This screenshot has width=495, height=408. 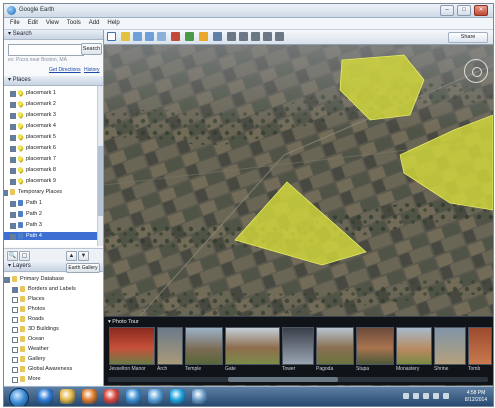 I want to click on menu-tools: Tools, so click(x=74, y=23).